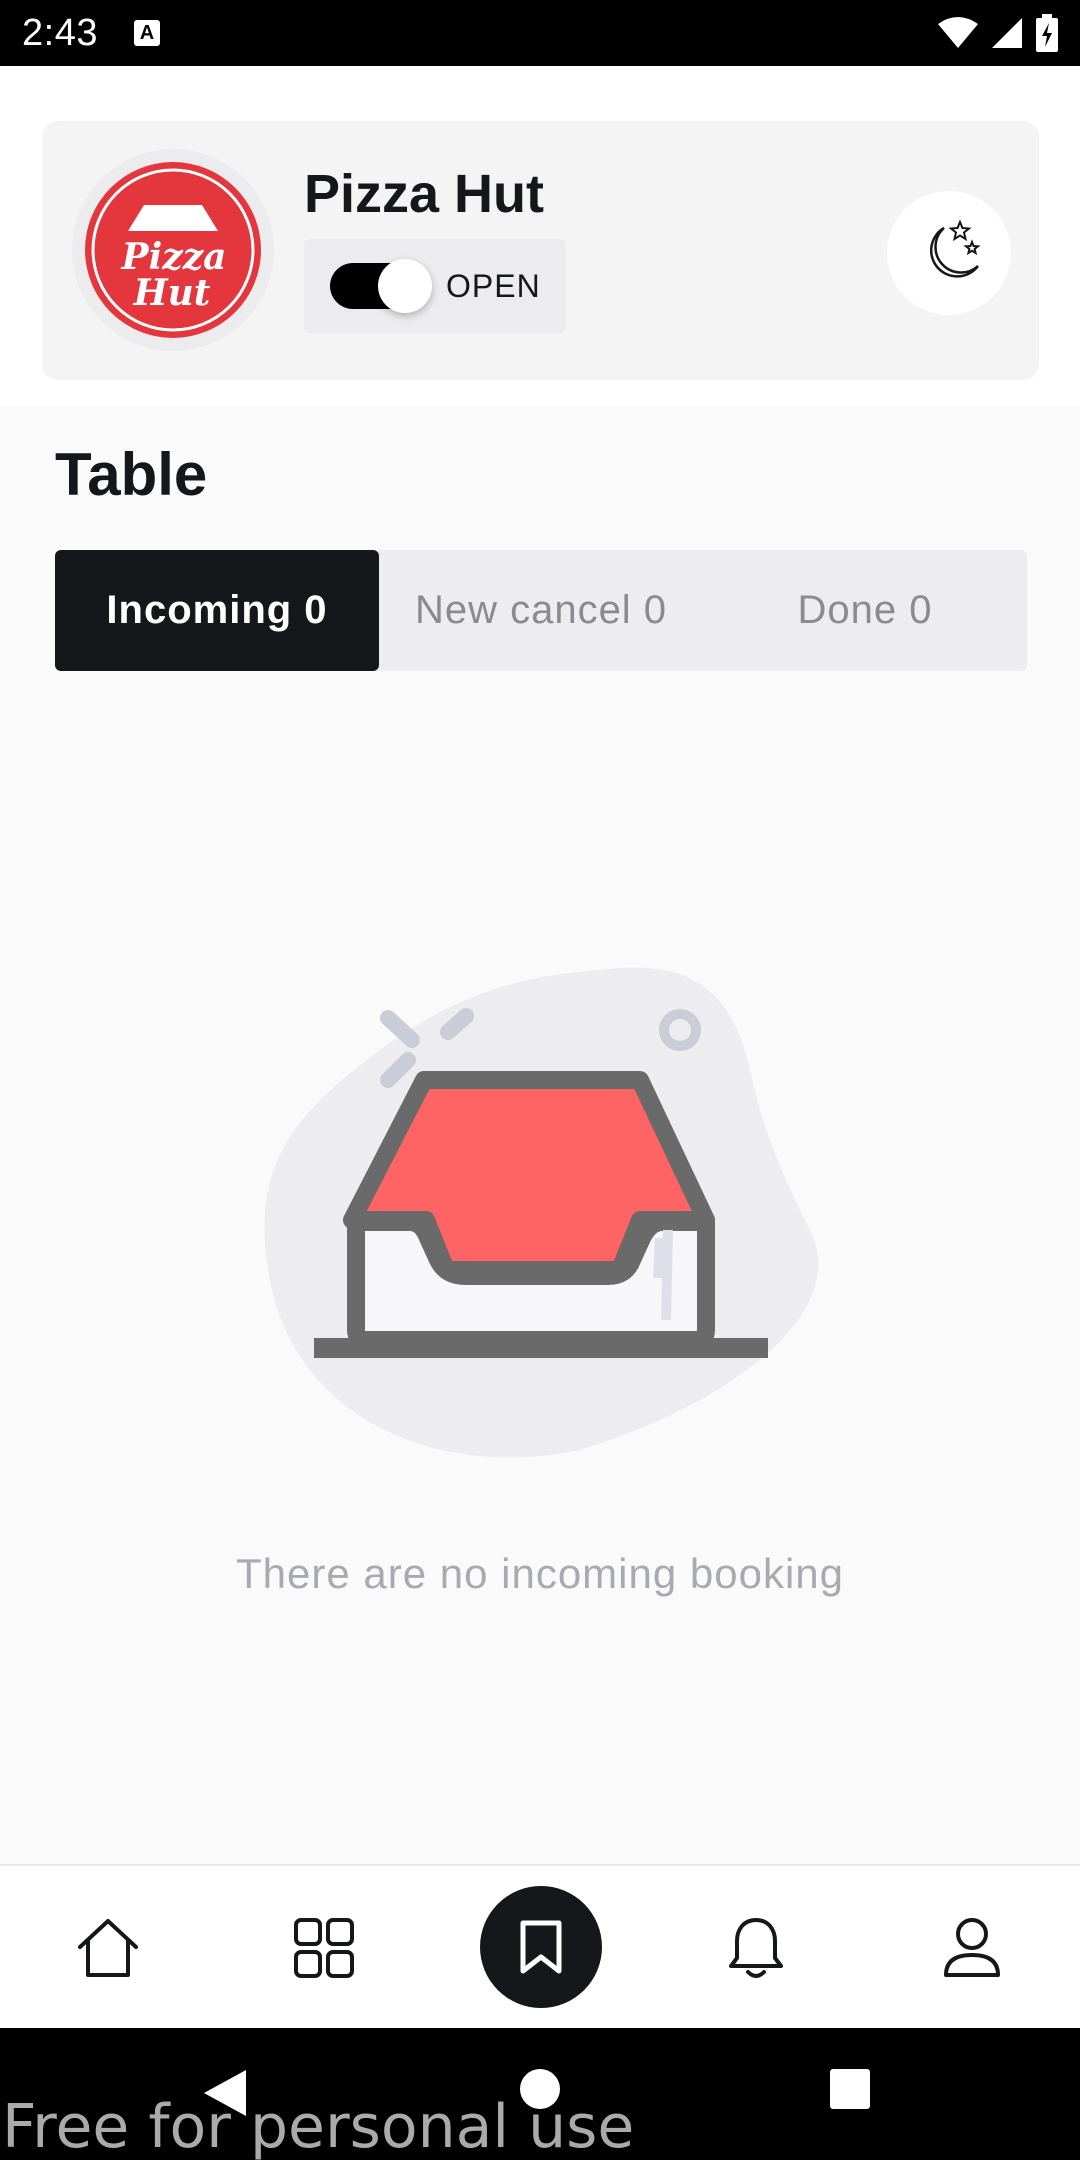 The image size is (1080, 2160). I want to click on bookmark-icon, so click(541, 1947).